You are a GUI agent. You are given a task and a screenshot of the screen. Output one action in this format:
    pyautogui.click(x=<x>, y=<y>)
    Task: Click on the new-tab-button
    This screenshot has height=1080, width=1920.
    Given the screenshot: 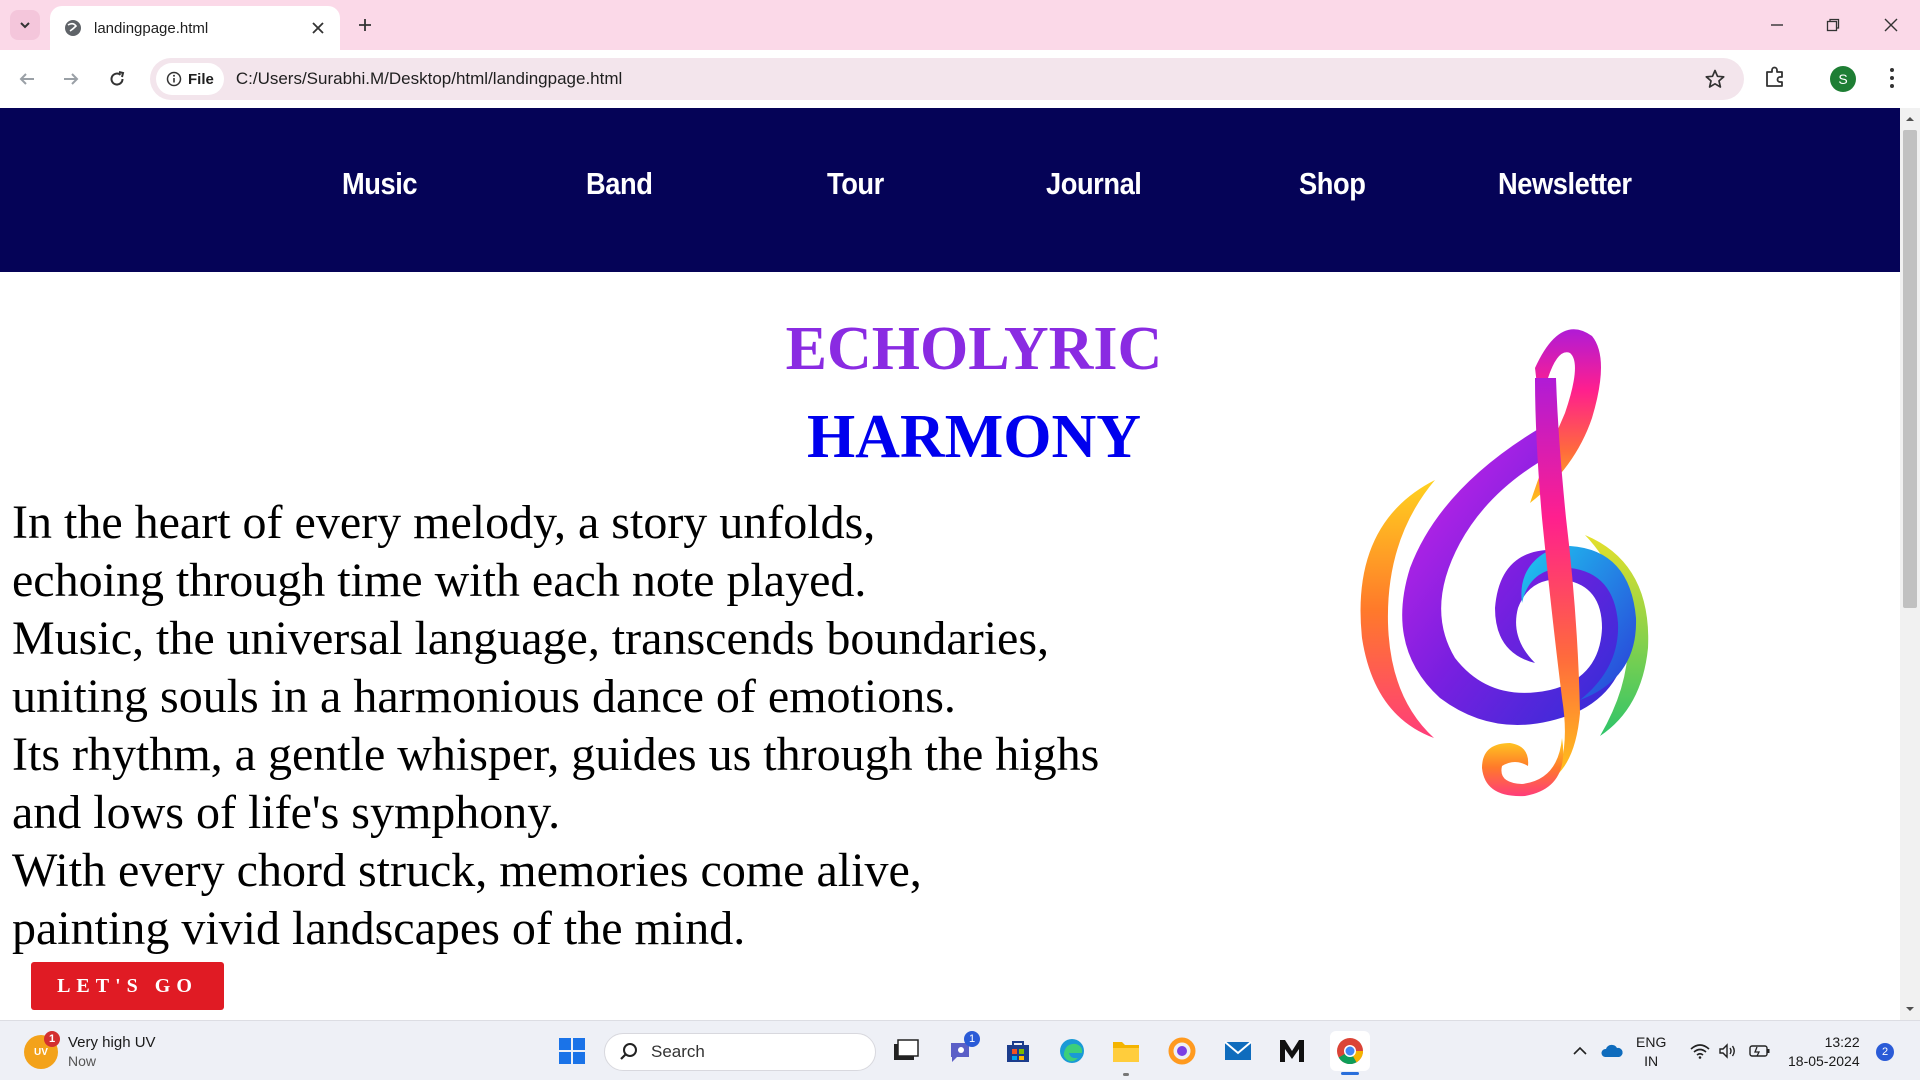 What is the action you would take?
    pyautogui.click(x=365, y=25)
    